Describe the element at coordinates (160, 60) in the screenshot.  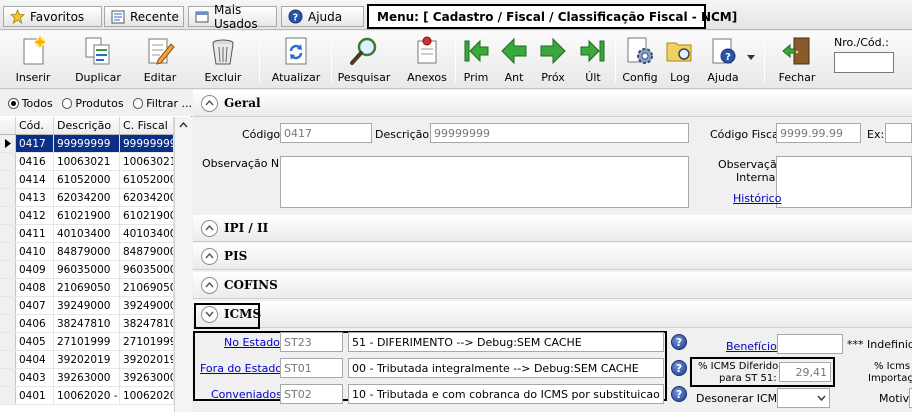
I see `editar-button: Editar` at that location.